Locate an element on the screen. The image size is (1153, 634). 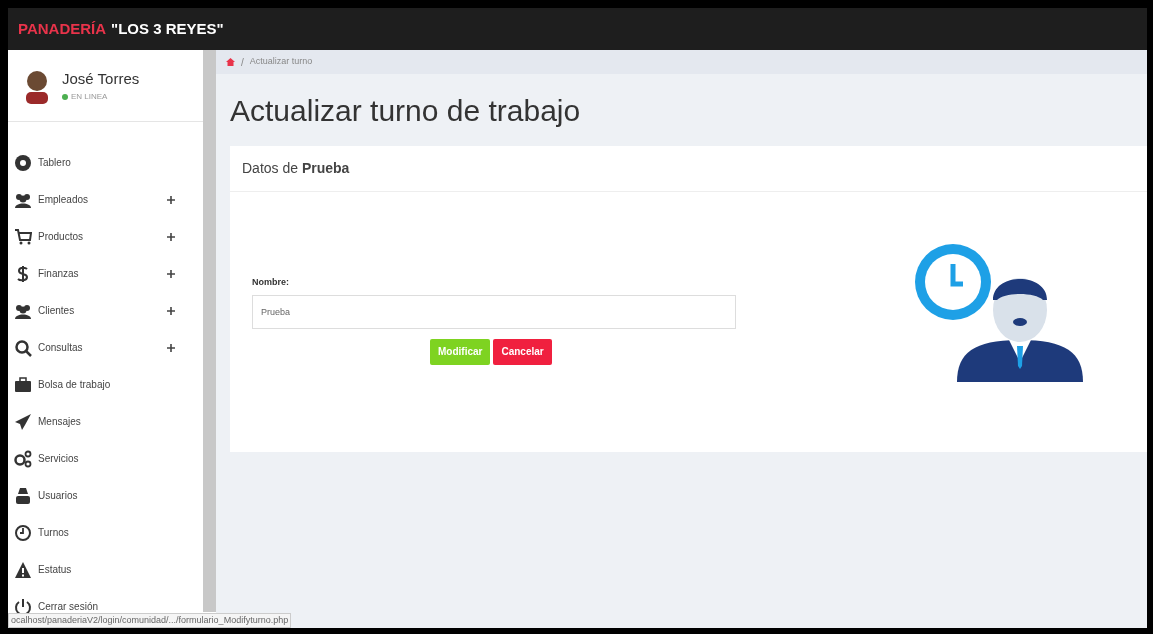
sidebar-item: Tablero is located at coordinates (117, 162).